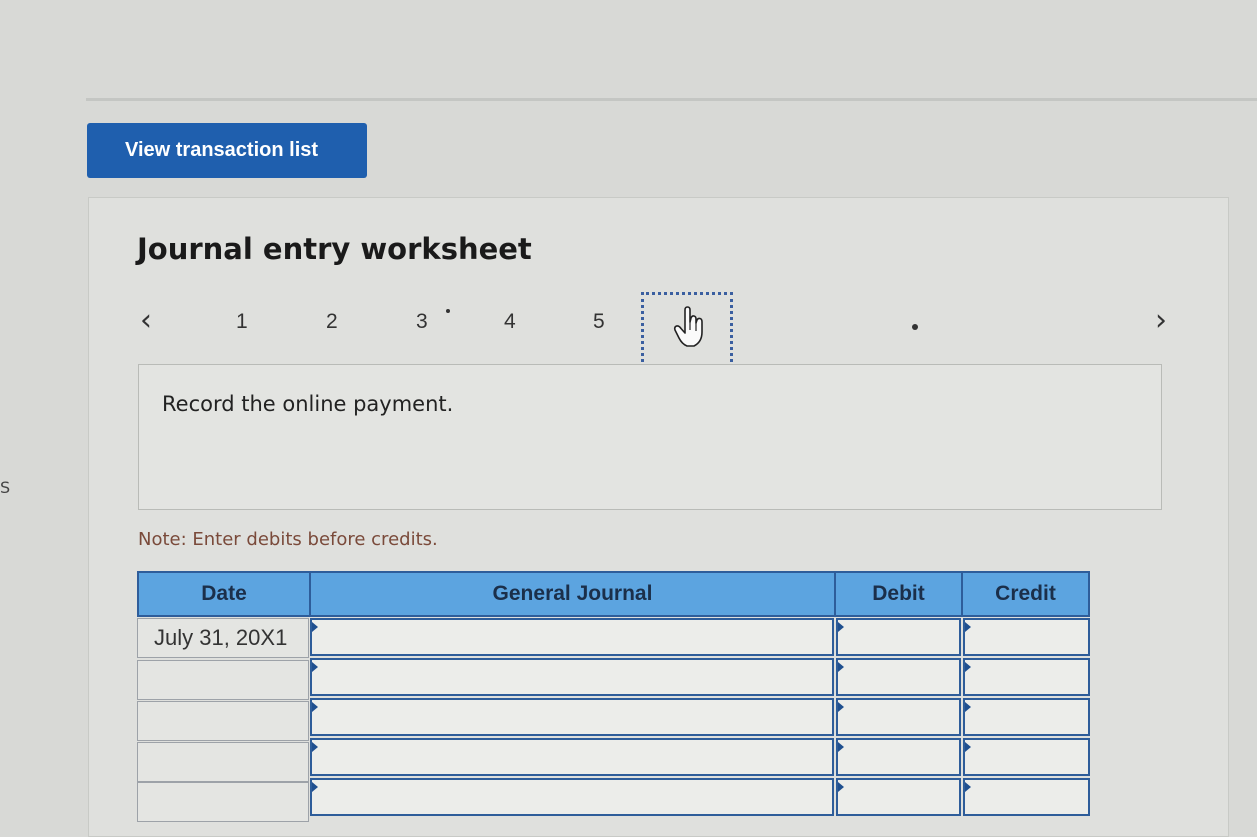 This screenshot has height=837, width=1257. What do you see at coordinates (146, 320) in the screenshot?
I see `chevron-left-icon: ‹` at bounding box center [146, 320].